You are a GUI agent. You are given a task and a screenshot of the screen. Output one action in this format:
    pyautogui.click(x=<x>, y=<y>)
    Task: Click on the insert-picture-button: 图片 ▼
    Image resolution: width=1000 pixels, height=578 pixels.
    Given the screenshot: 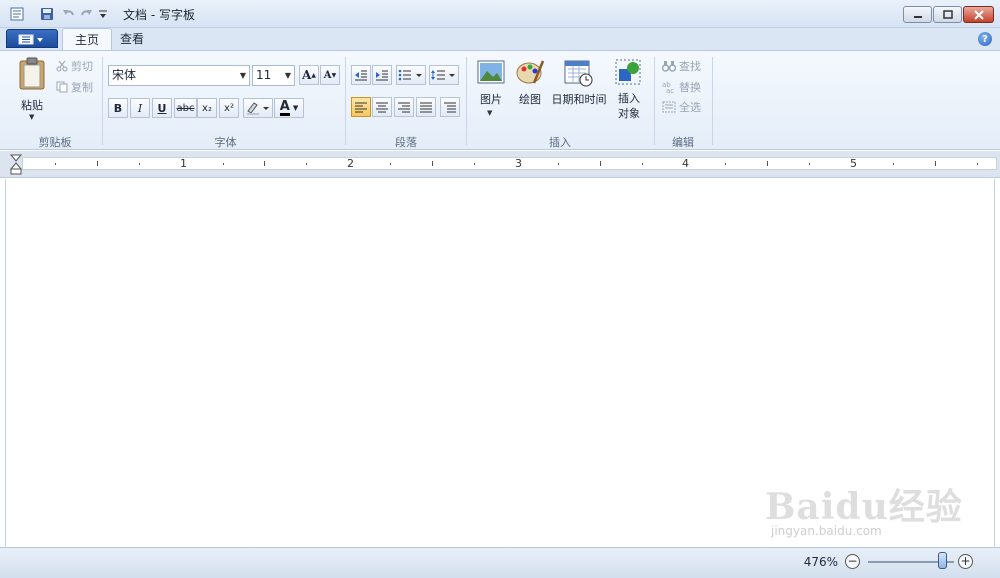 What is the action you would take?
    pyautogui.click(x=491, y=94)
    